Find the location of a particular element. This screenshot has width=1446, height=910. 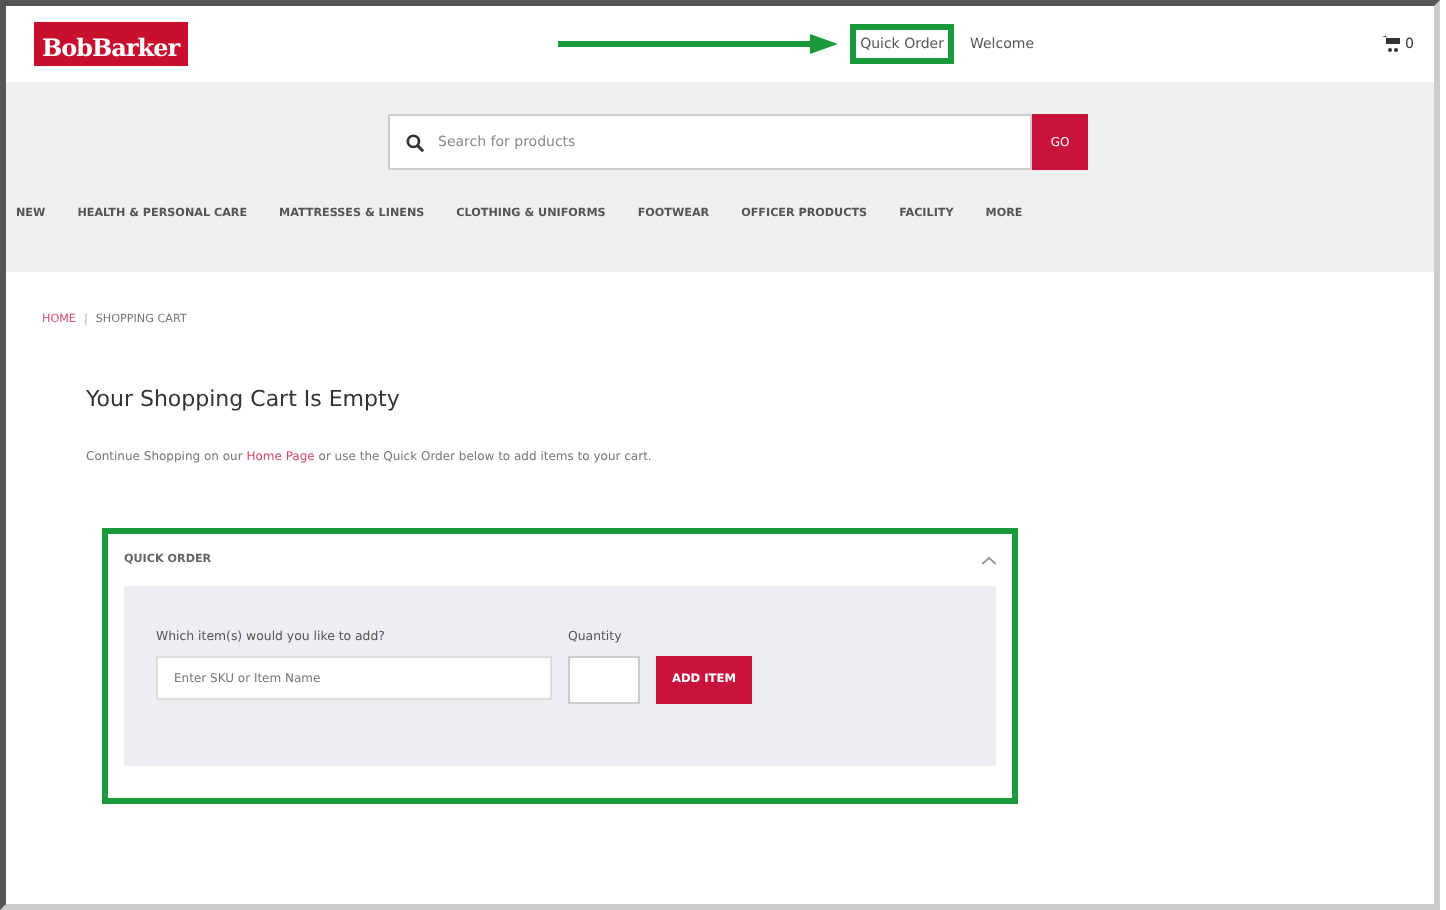

quantity-input-field is located at coordinates (604, 680).